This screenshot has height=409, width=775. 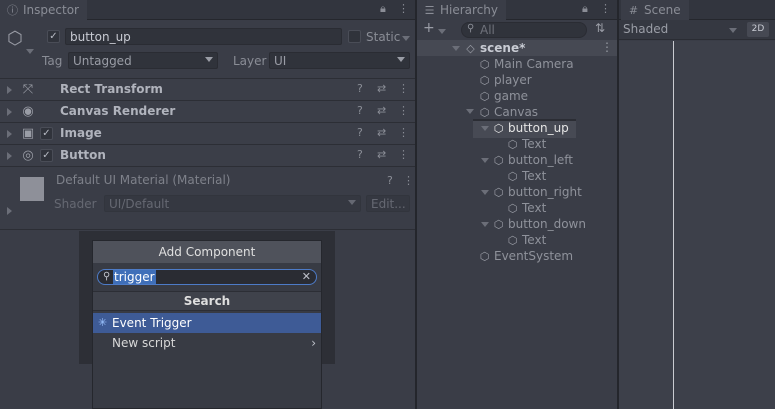 I want to click on component-rect-transform: ⤧ Rect Transform ? ⇄ ⋮, so click(x=207, y=89).